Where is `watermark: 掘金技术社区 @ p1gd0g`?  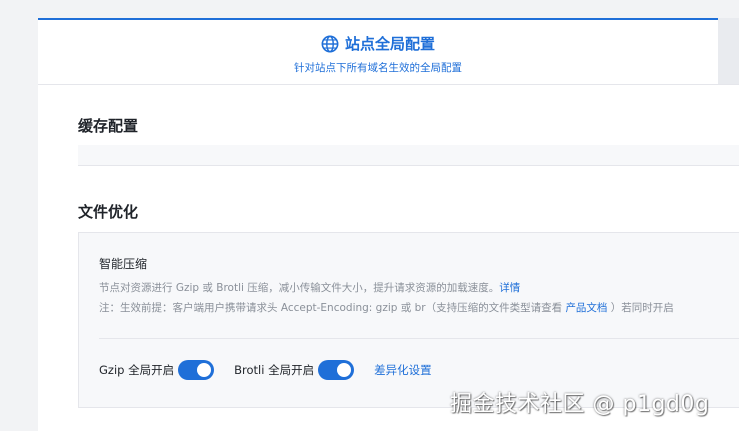 watermark: 掘金技术社区 @ p1gd0g is located at coordinates (580, 404).